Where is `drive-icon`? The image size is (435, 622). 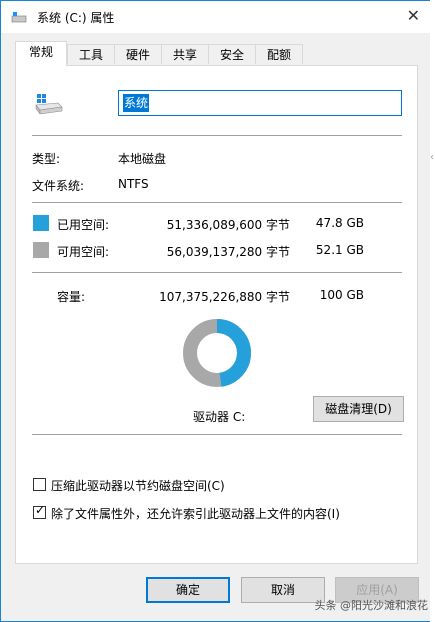
drive-icon is located at coordinates (49, 104).